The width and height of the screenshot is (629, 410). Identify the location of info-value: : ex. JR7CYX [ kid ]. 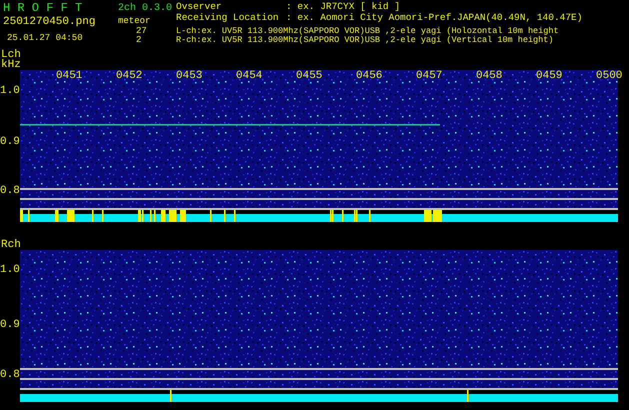
(343, 6).